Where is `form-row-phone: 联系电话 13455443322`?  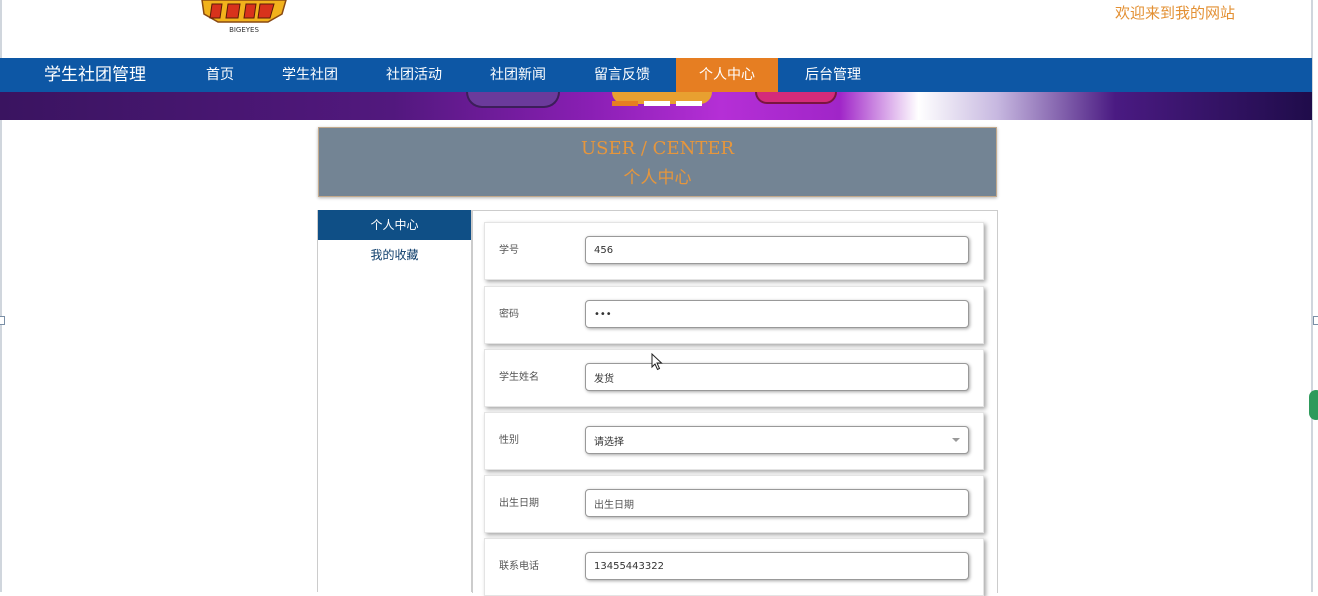
form-row-phone: 联系电话 13455443322 is located at coordinates (734, 567).